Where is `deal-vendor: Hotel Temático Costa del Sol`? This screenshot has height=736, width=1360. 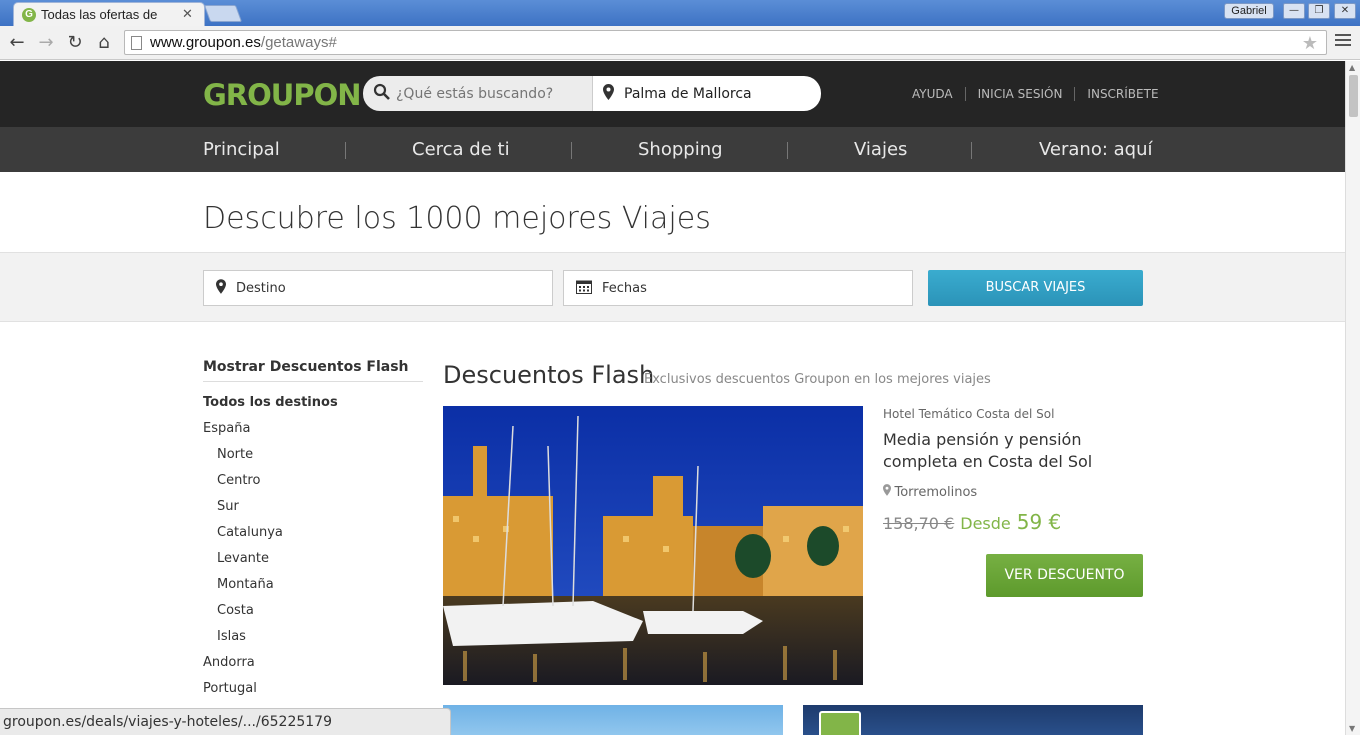 deal-vendor: Hotel Temático Costa del Sol is located at coordinates (969, 414).